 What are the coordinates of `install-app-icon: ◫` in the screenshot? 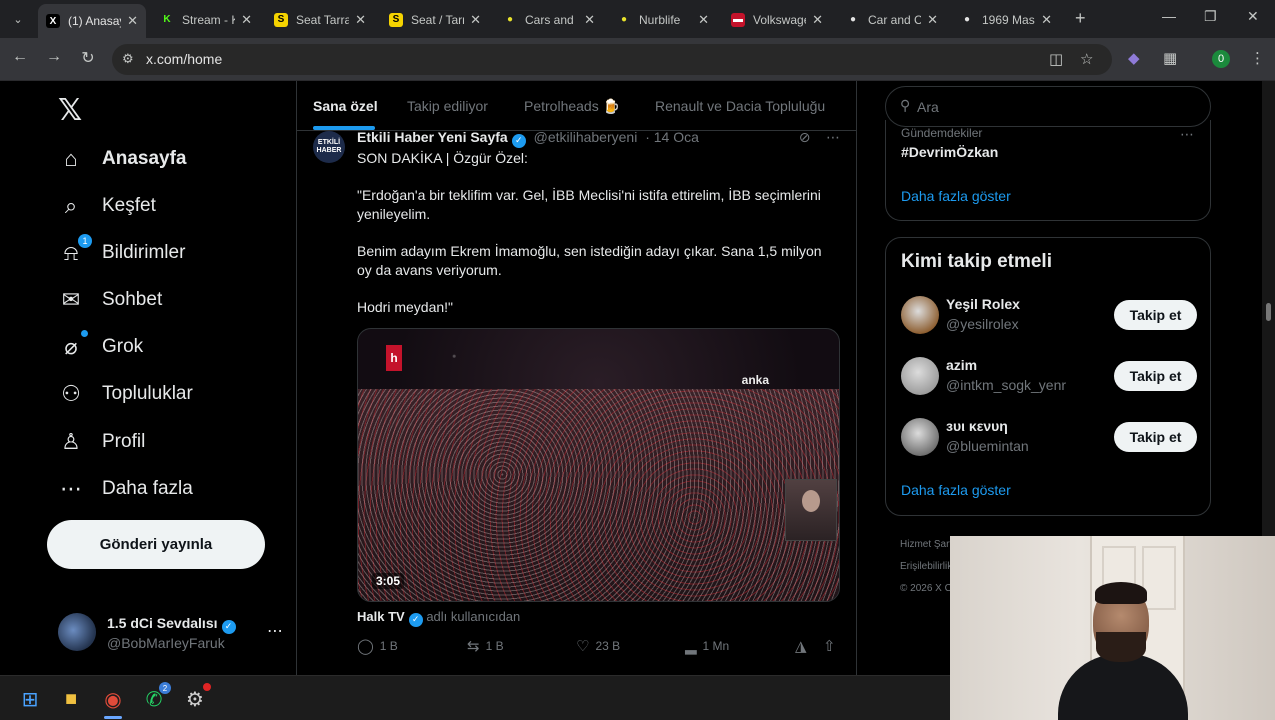 It's located at (1056, 59).